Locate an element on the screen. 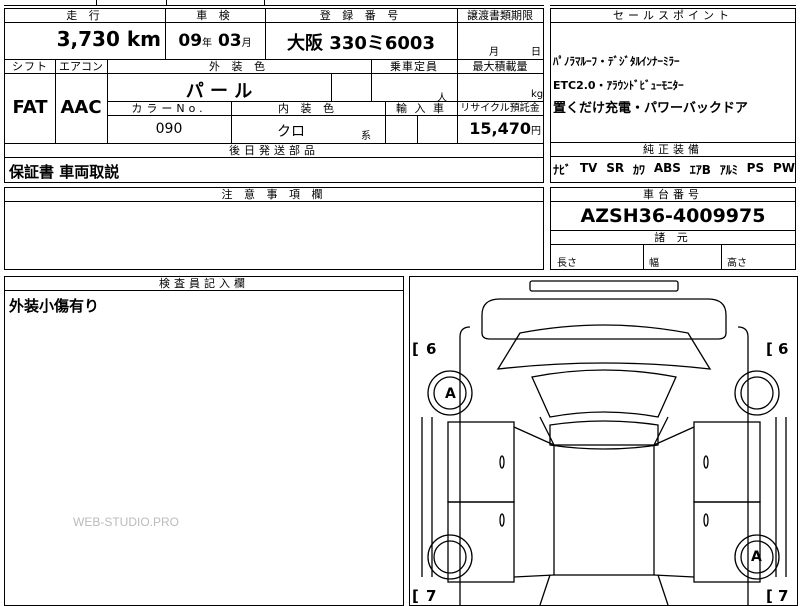 The height and width of the screenshot is (606, 800). dimension-width: 幅 is located at coordinates (654, 263).